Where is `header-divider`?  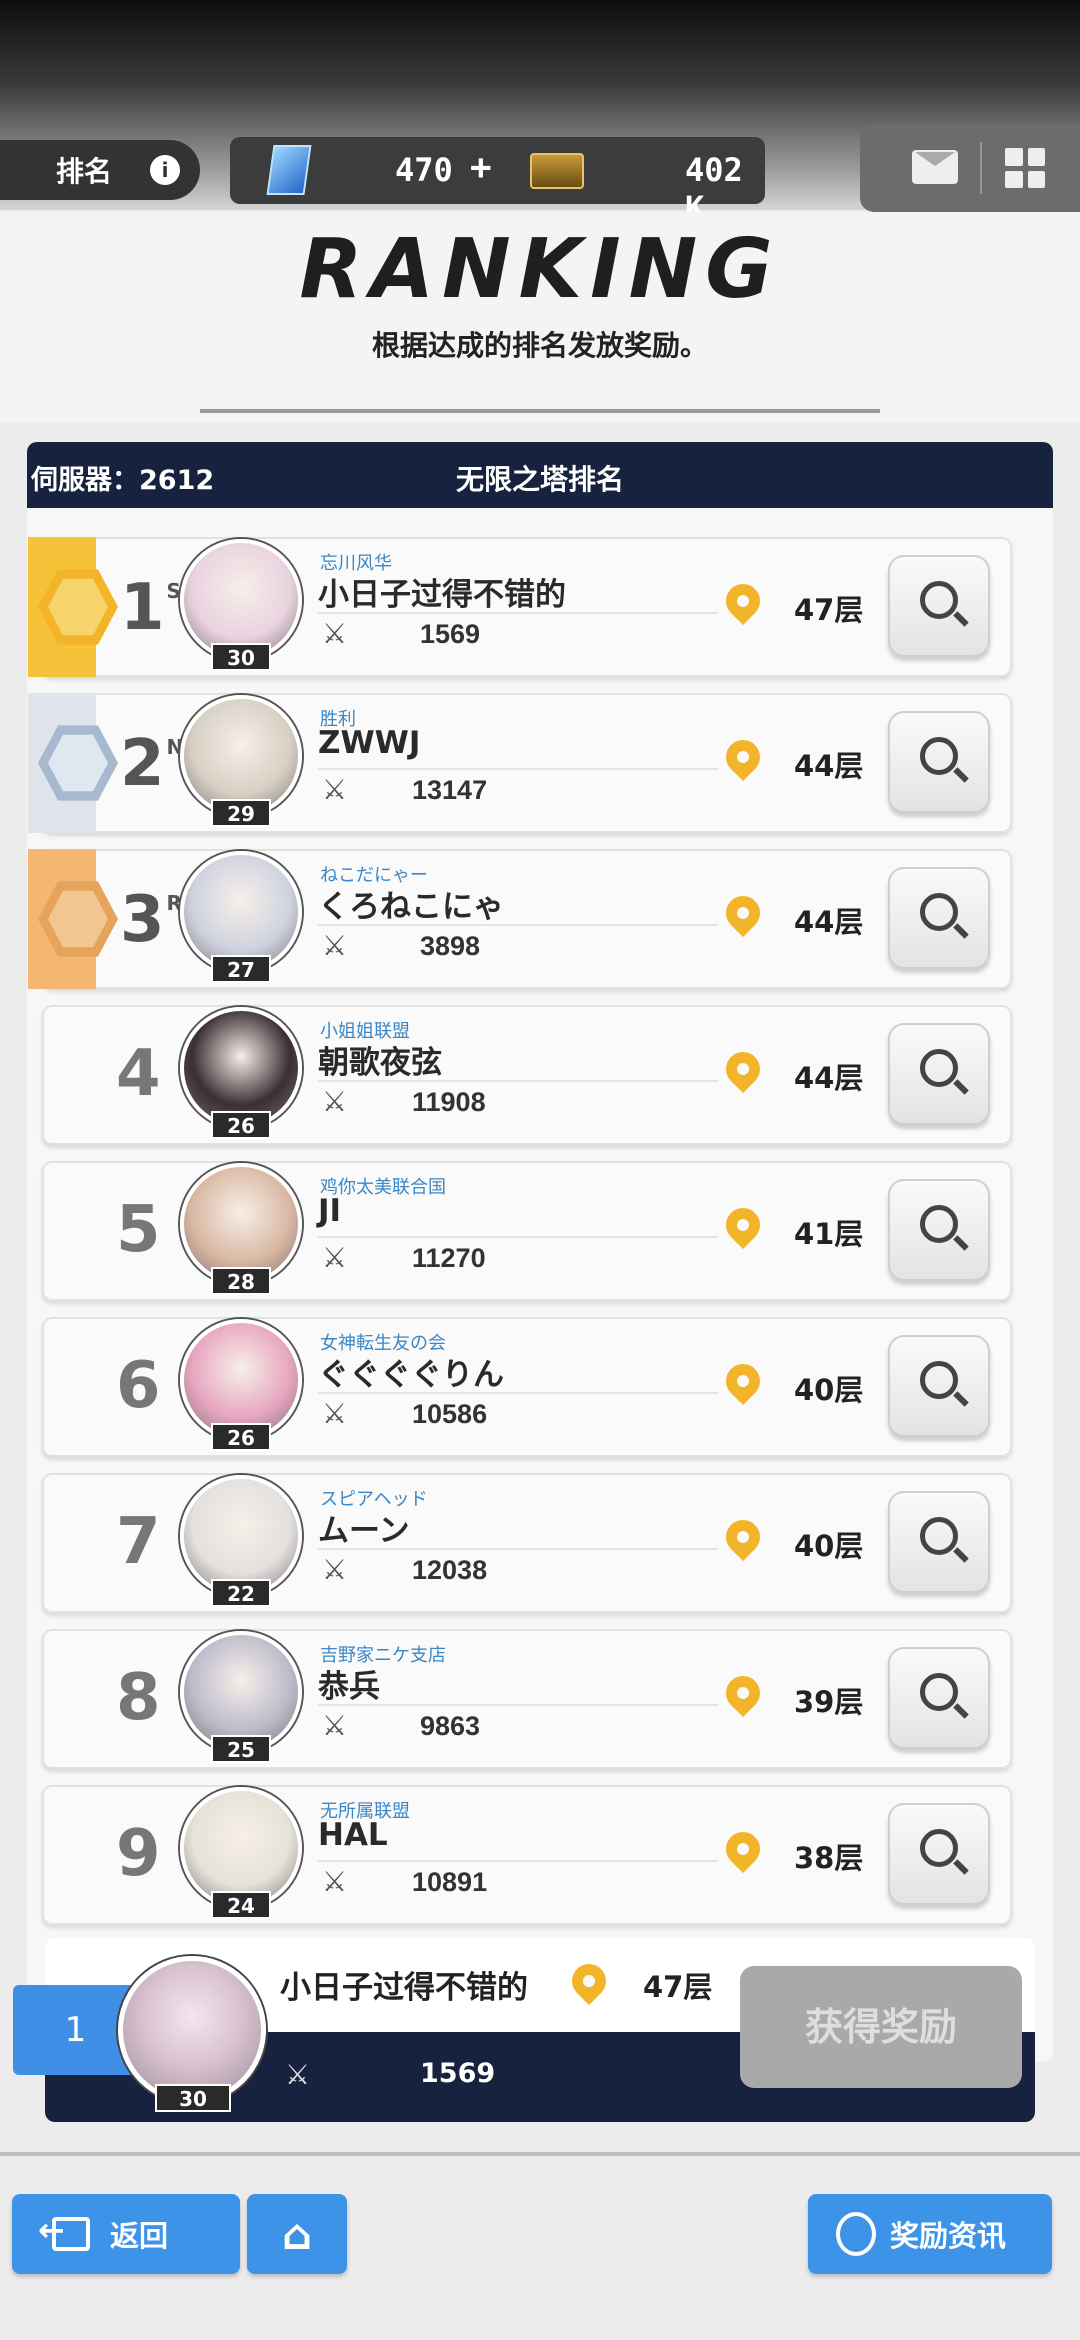
header-divider is located at coordinates (540, 400).